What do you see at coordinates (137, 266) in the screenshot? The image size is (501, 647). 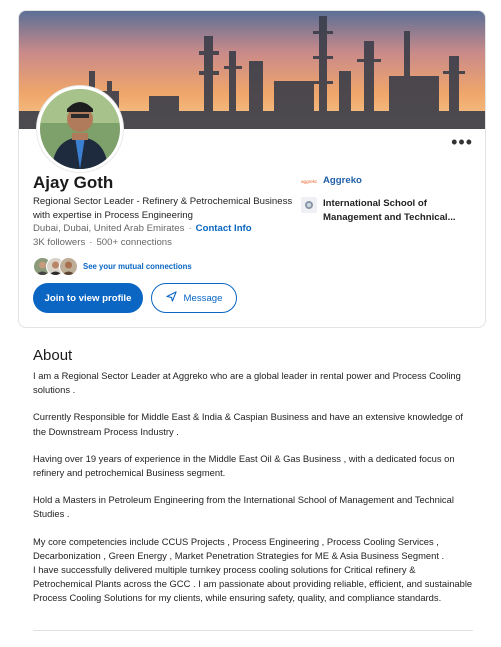 I see `mutual-connections-link: See your mutual connections` at bounding box center [137, 266].